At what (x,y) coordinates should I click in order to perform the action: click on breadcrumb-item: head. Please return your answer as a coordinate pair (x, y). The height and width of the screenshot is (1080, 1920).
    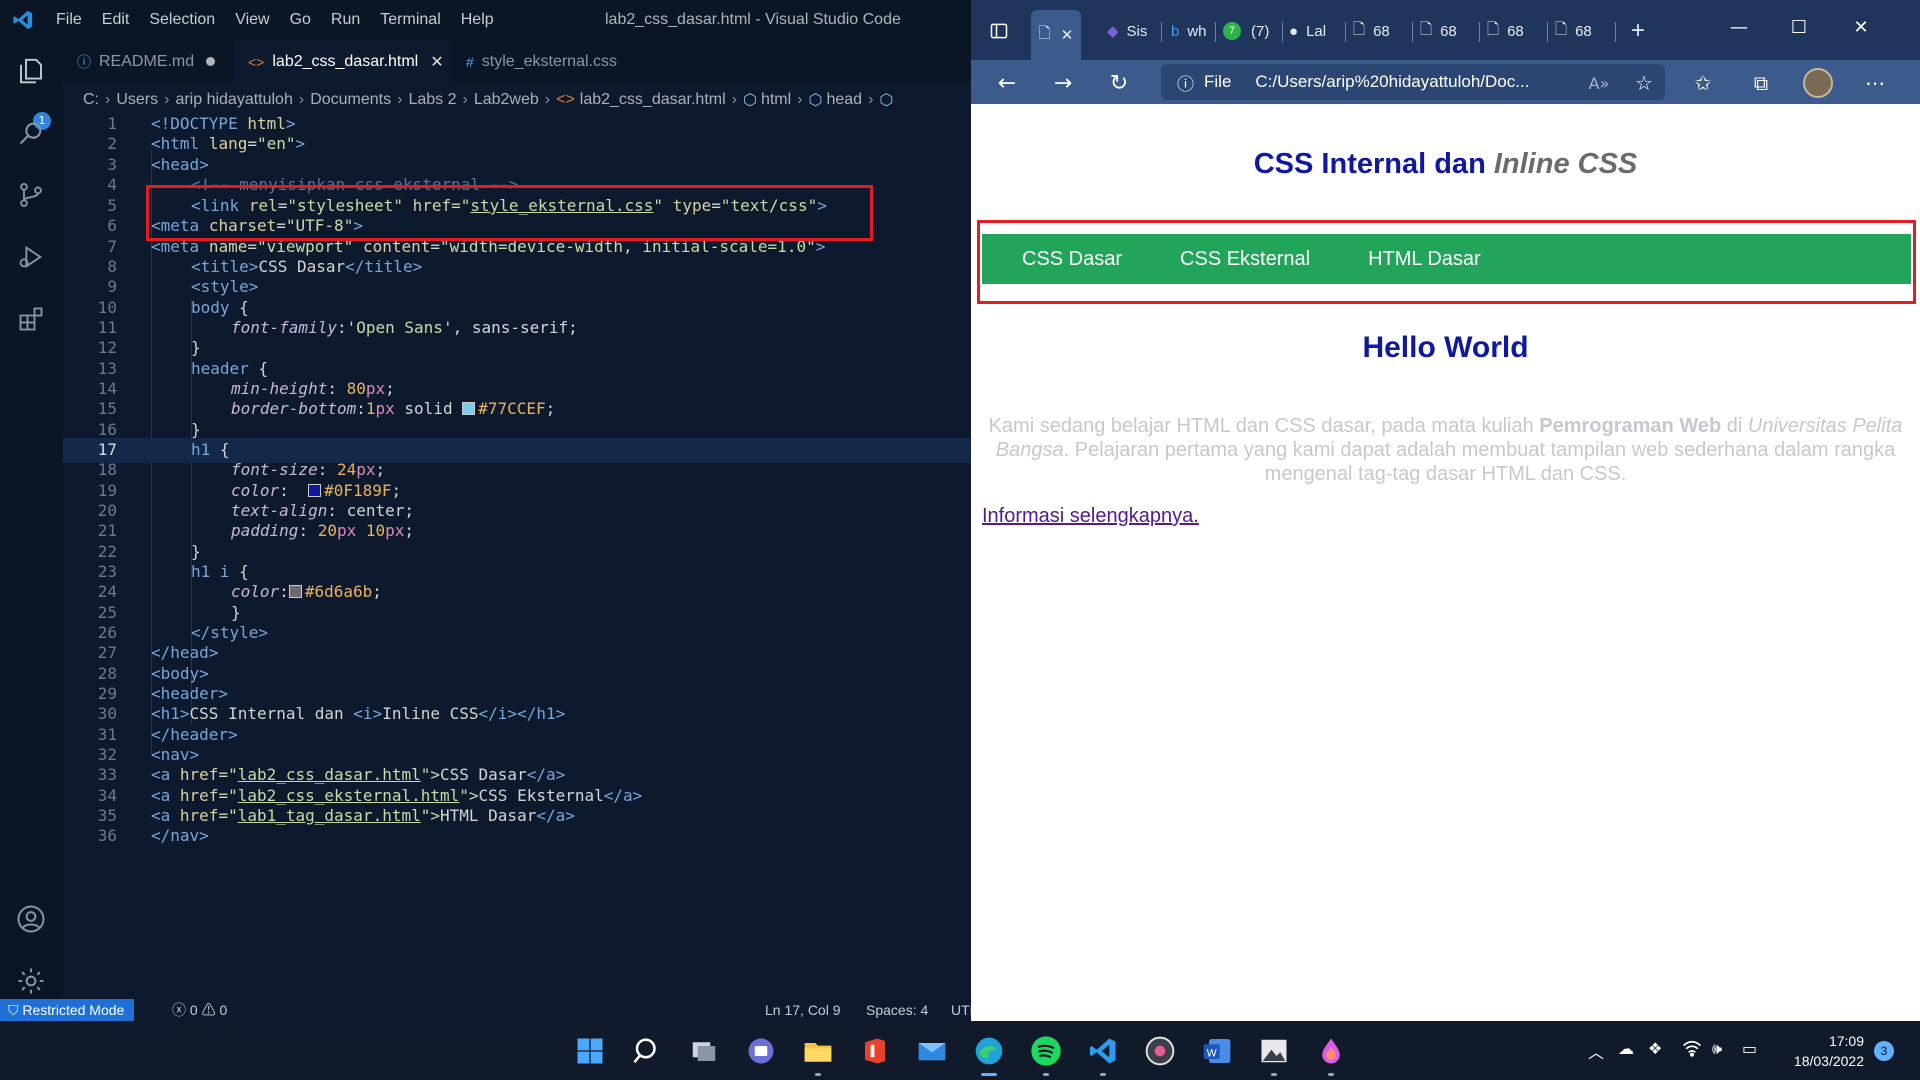
    Looking at the image, I should click on (844, 100).